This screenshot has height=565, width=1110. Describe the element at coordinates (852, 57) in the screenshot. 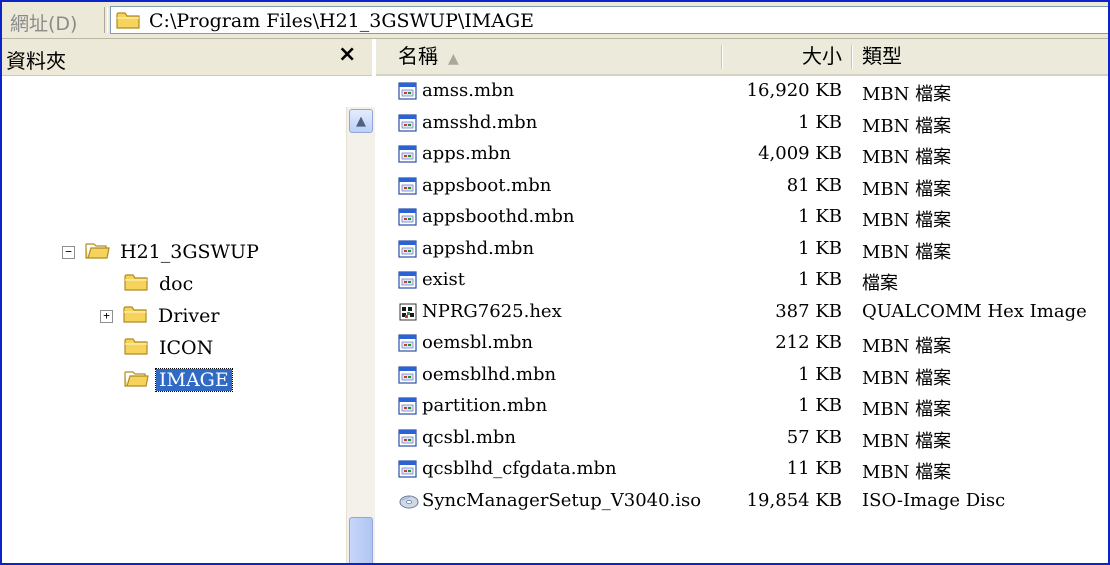

I see `column-divider` at that location.